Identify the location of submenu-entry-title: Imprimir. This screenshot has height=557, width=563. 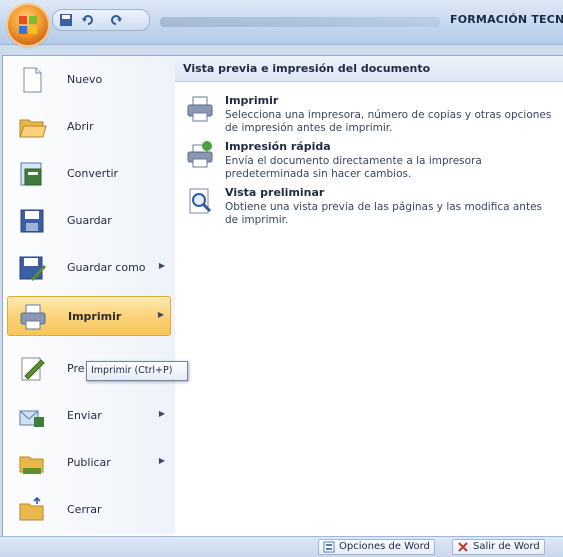
(252, 100).